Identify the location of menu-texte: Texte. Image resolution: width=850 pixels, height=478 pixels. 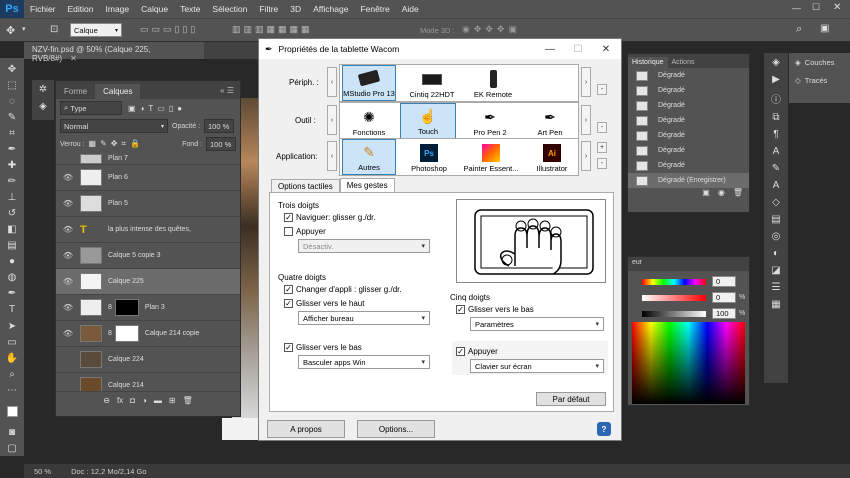
(190, 9).